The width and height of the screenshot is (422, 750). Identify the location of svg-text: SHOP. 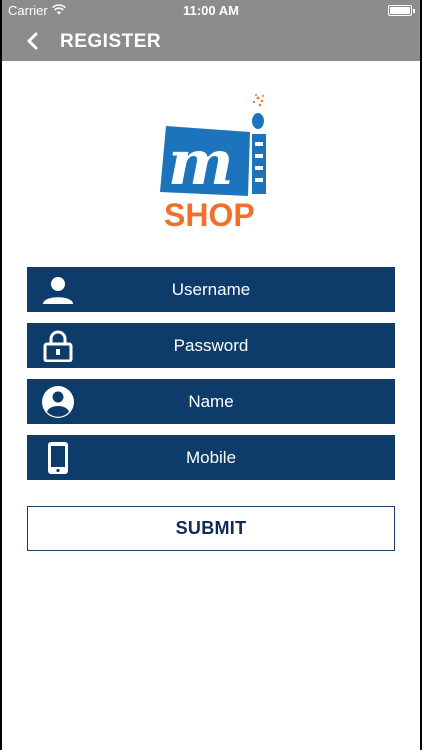
(209, 215).